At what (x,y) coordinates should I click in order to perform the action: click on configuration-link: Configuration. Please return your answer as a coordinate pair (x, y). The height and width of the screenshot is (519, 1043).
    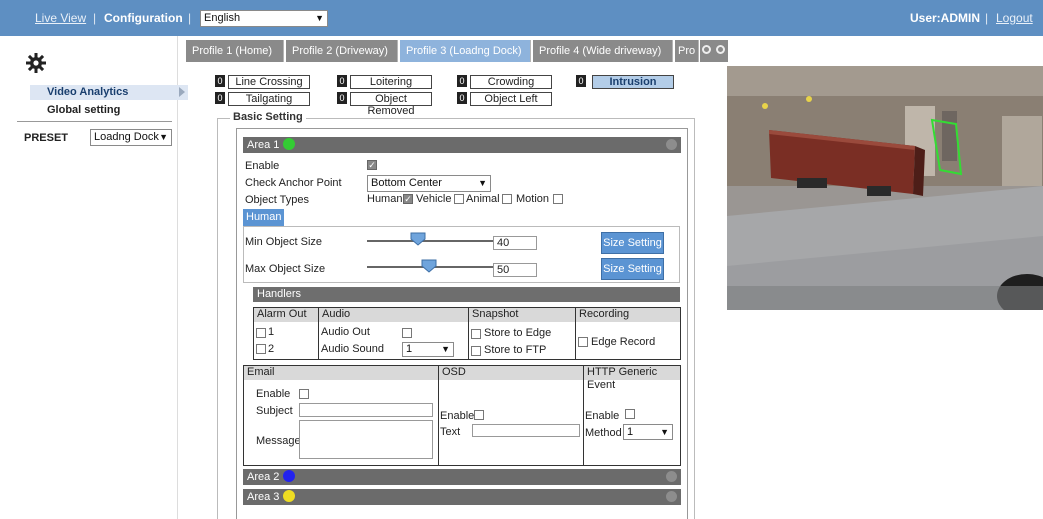
    Looking at the image, I should click on (143, 18).